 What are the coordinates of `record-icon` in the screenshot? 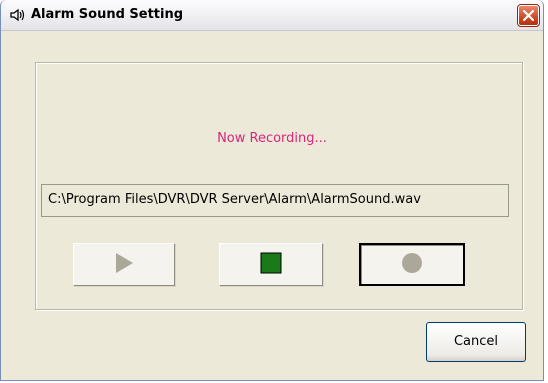 It's located at (412, 265).